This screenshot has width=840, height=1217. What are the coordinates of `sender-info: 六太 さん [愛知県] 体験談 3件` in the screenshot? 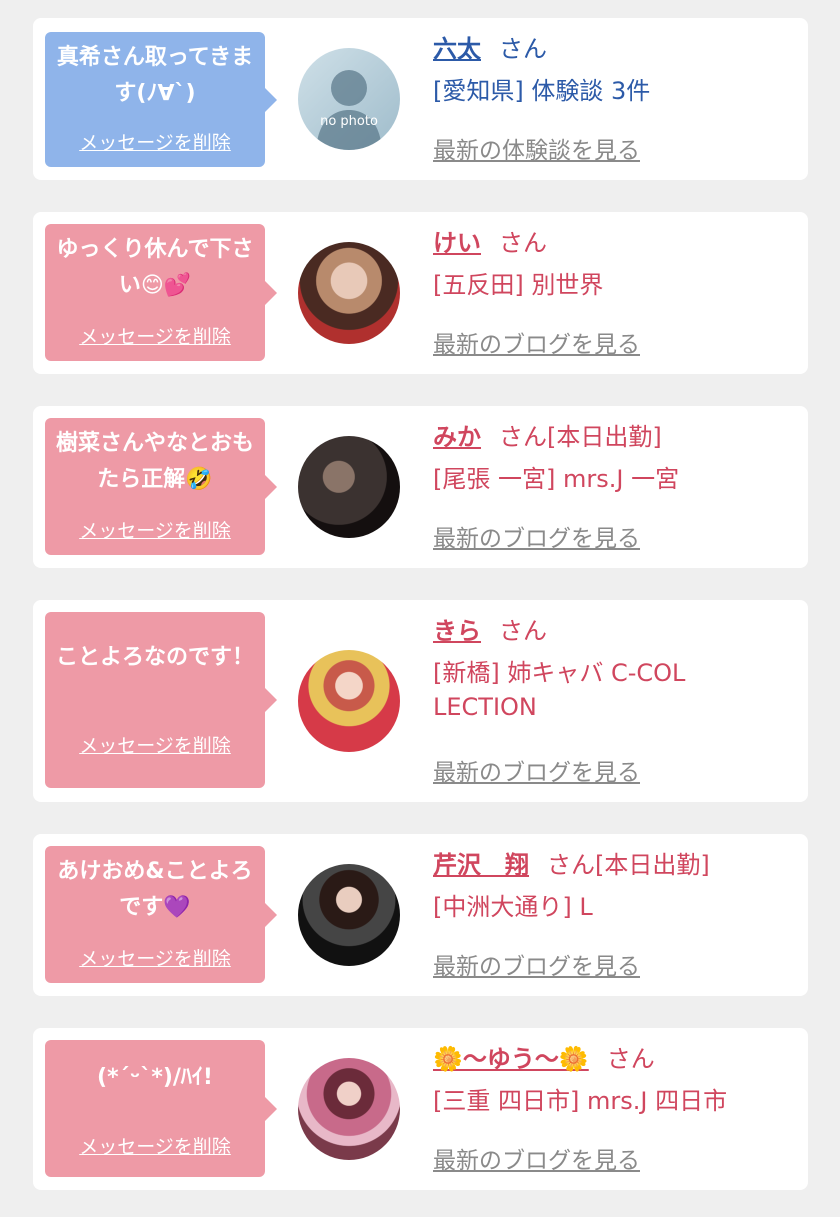 It's located at (615, 70).